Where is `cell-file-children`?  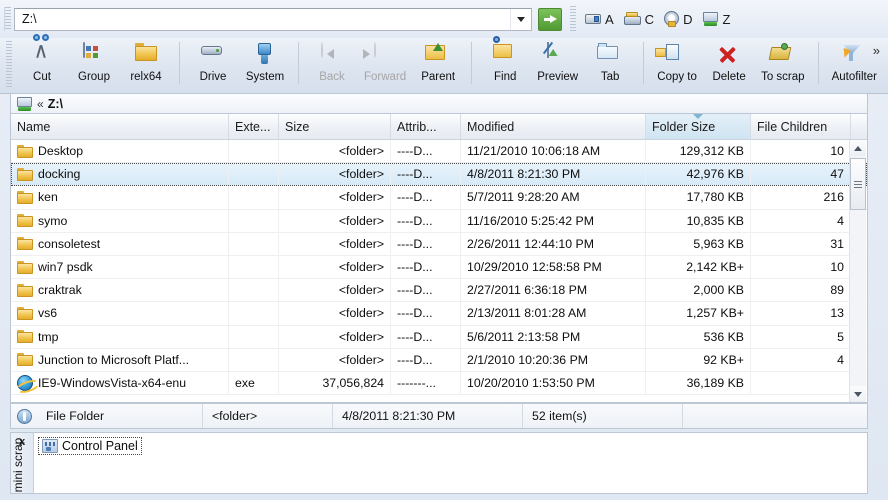 cell-file-children is located at coordinates (801, 383).